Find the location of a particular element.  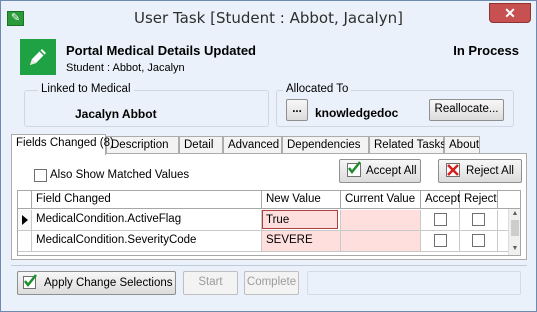

close-button: ✕ is located at coordinates (510, 13).